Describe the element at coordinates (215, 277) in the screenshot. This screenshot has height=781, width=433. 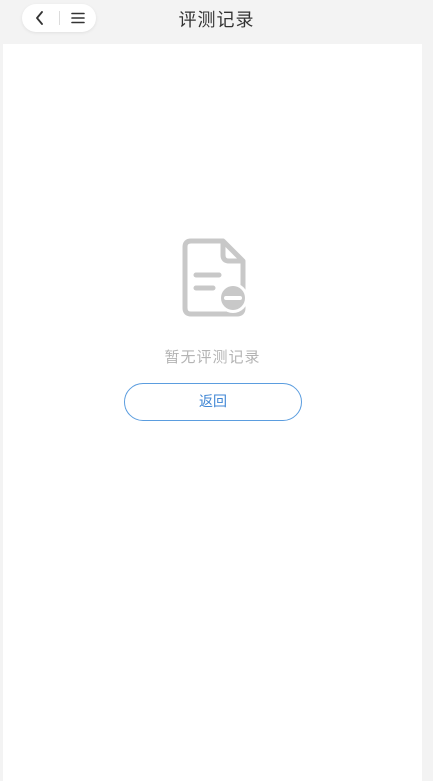
I see `document-minus-icon` at that location.